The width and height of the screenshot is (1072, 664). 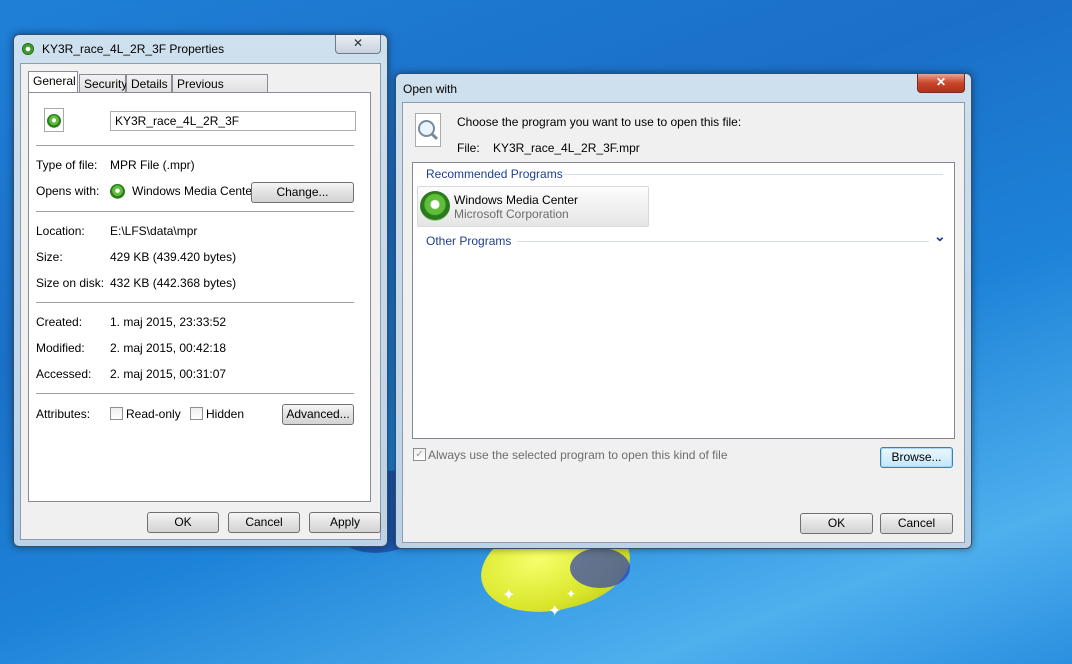 I want to click on file-label: File:, so click(x=468, y=148).